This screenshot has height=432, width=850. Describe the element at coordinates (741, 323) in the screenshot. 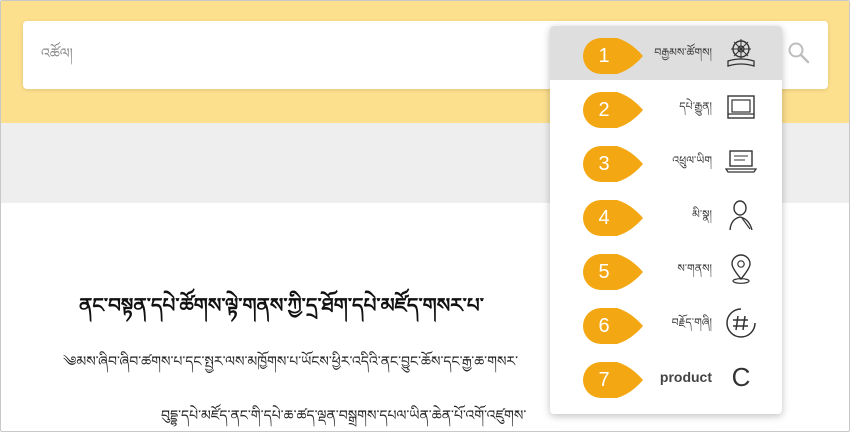

I see `hashtag-icon` at that location.